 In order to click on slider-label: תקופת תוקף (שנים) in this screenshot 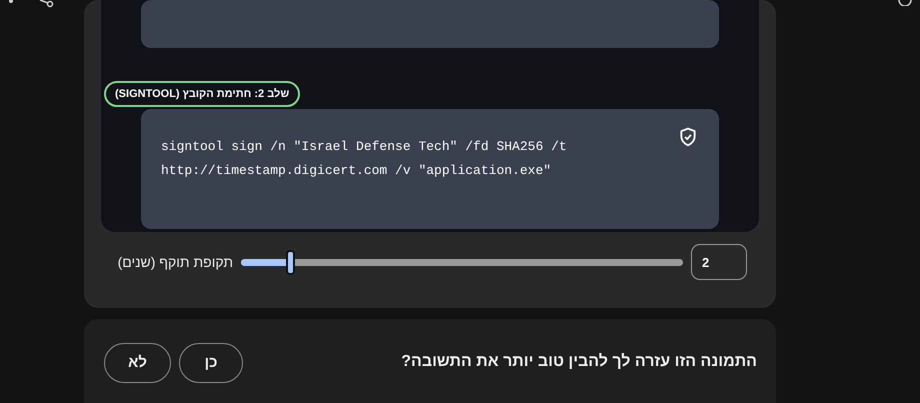, I will do `click(174, 262)`.